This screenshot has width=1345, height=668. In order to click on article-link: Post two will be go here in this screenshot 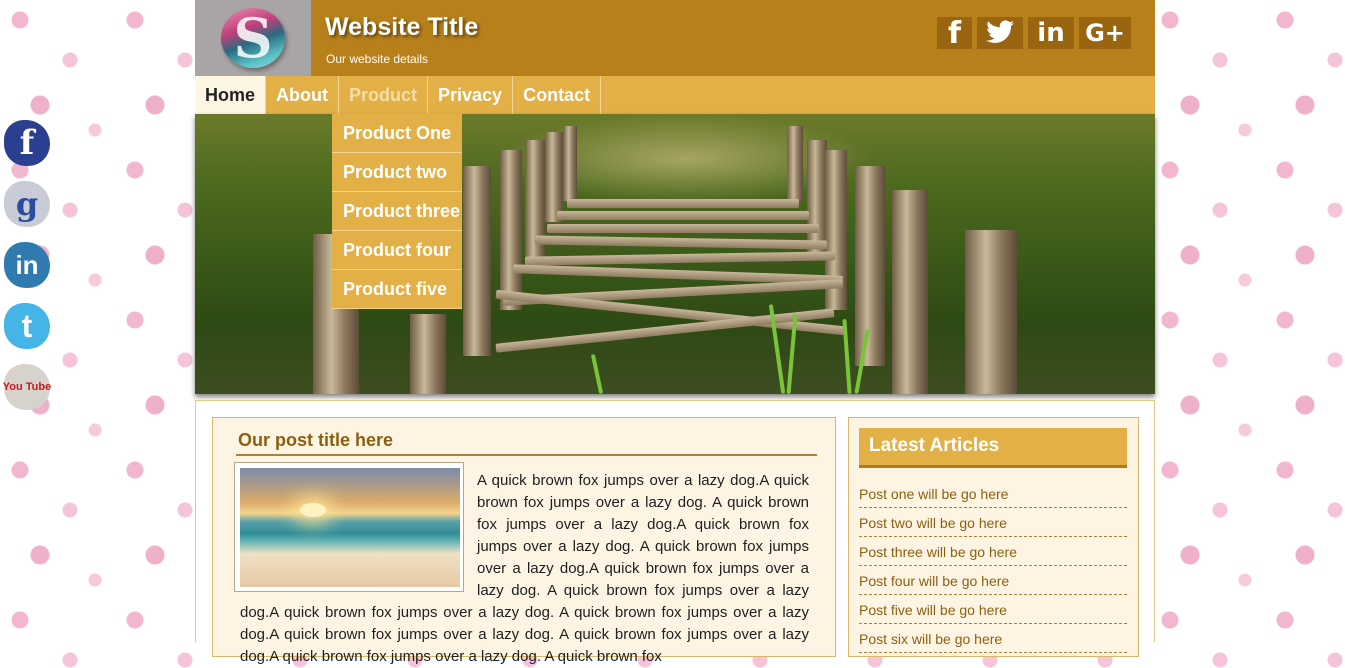, I will do `click(993, 523)`.